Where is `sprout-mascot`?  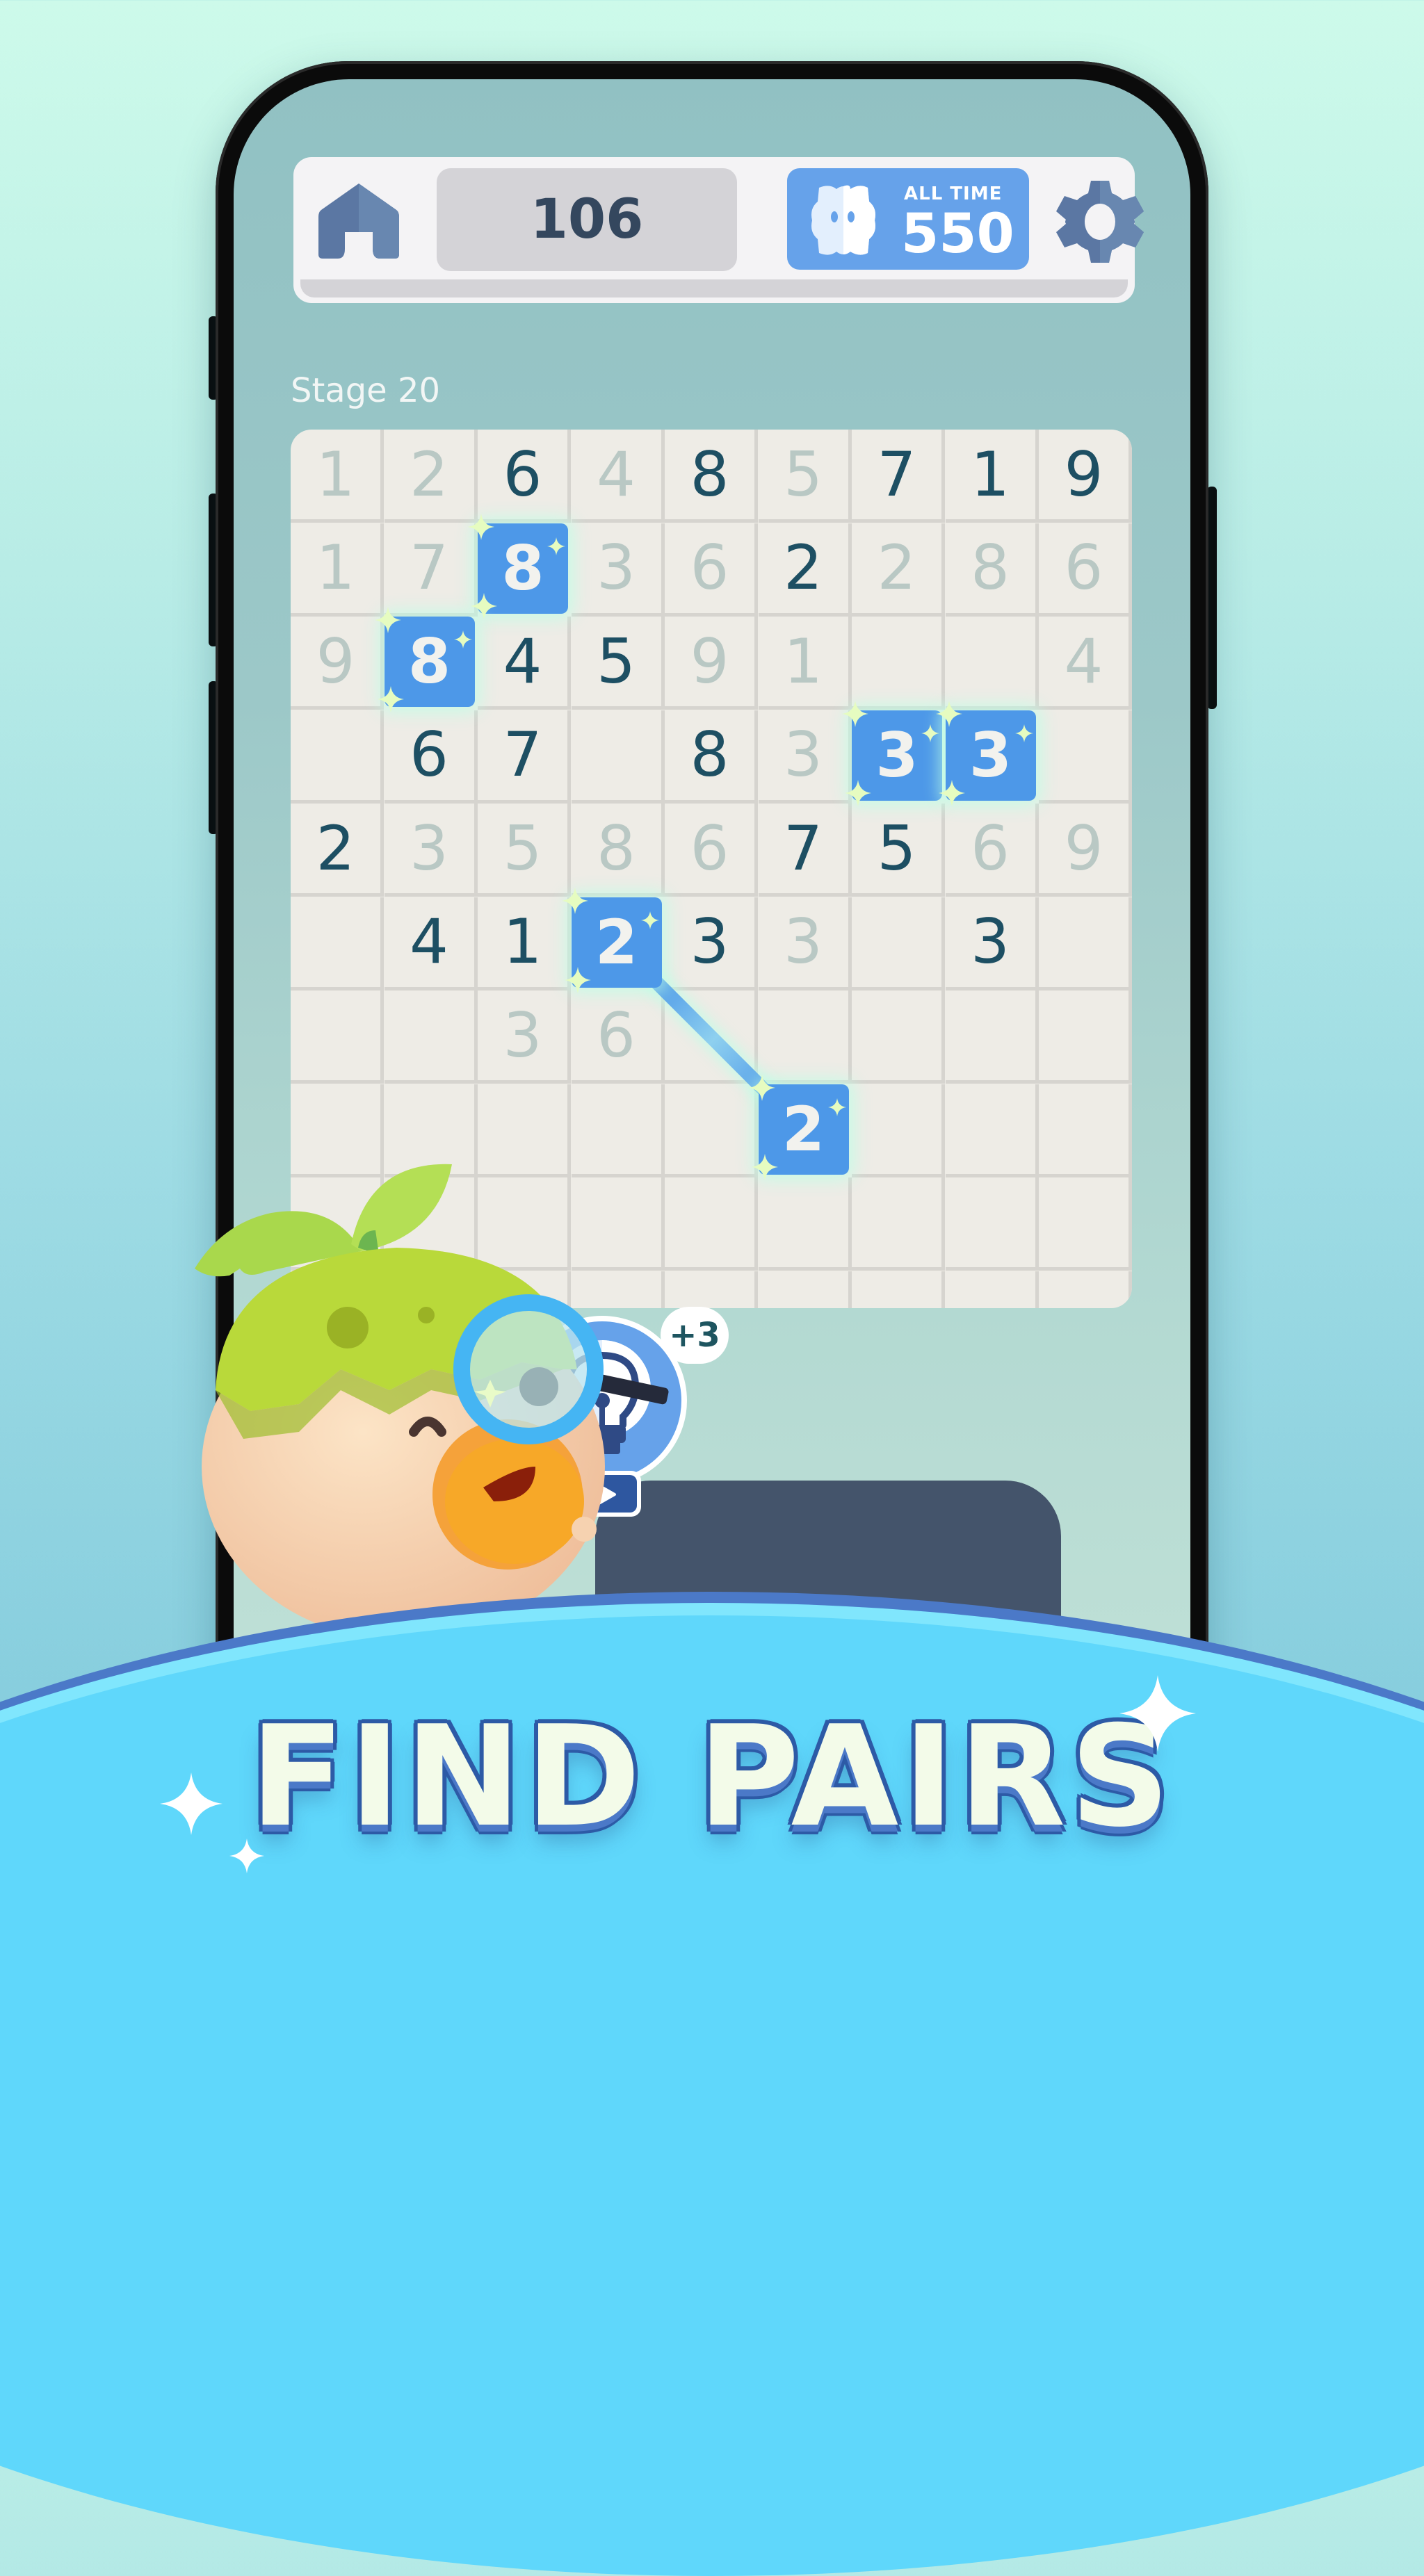 sprout-mascot is located at coordinates (432, 1402).